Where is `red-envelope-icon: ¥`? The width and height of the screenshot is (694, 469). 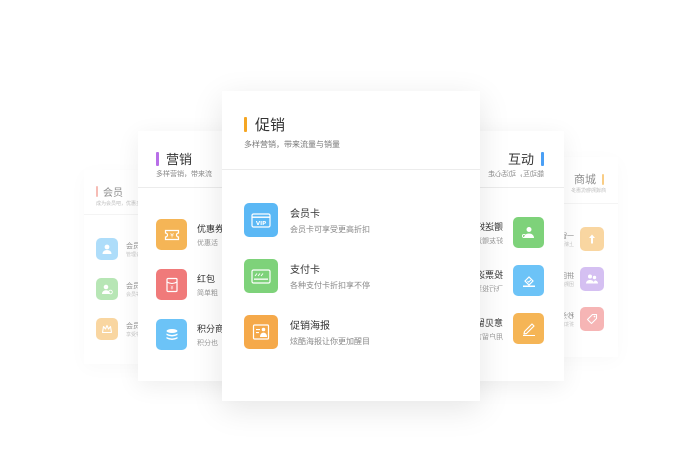
red-envelope-icon: ¥ is located at coordinates (171, 284).